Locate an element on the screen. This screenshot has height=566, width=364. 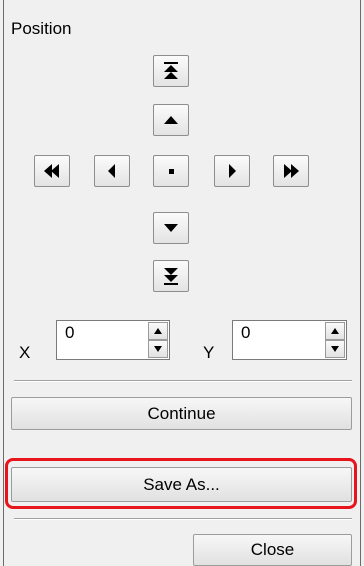
x-decrement-button is located at coordinates (158, 349).